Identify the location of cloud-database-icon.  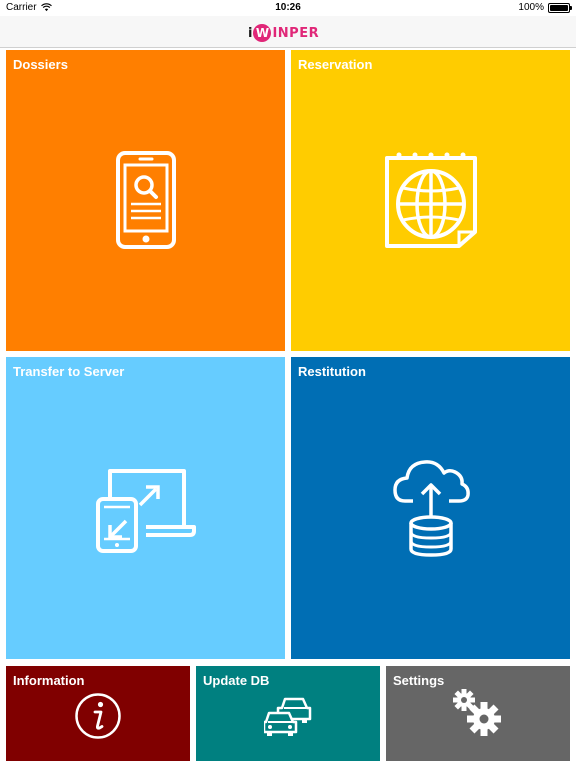
(431, 508).